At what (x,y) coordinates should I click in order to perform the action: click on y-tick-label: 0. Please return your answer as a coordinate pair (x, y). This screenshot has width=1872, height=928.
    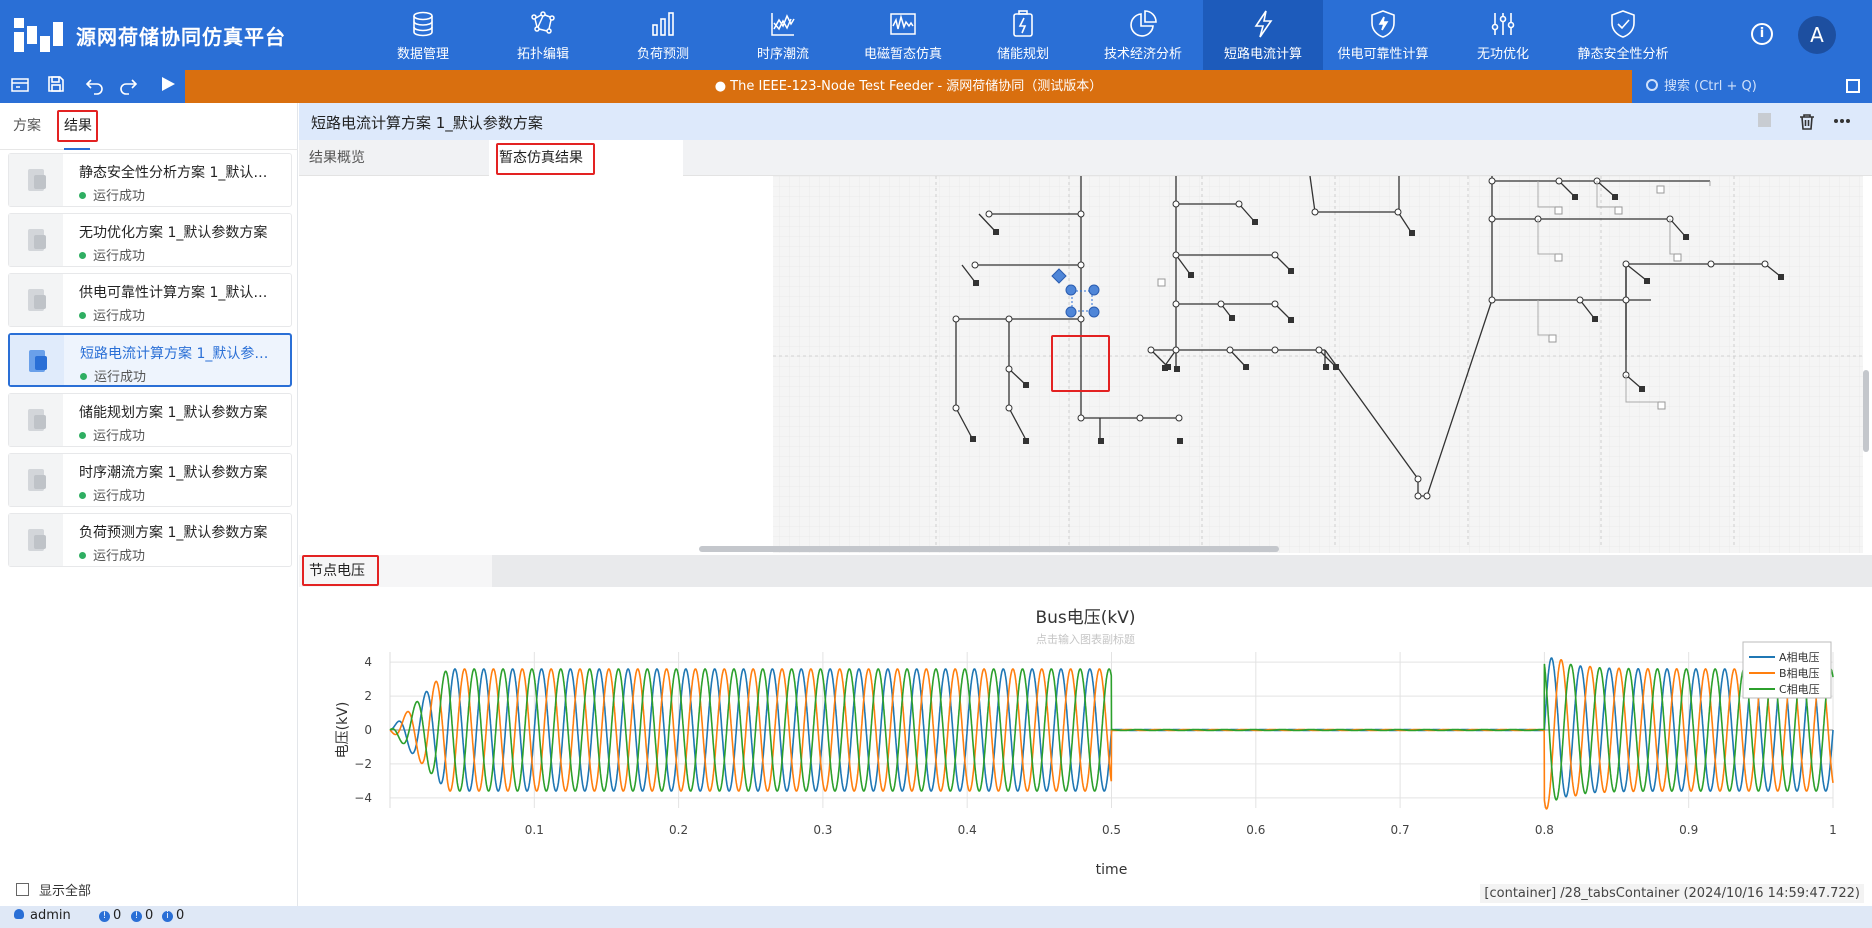
    Looking at the image, I should click on (368, 730).